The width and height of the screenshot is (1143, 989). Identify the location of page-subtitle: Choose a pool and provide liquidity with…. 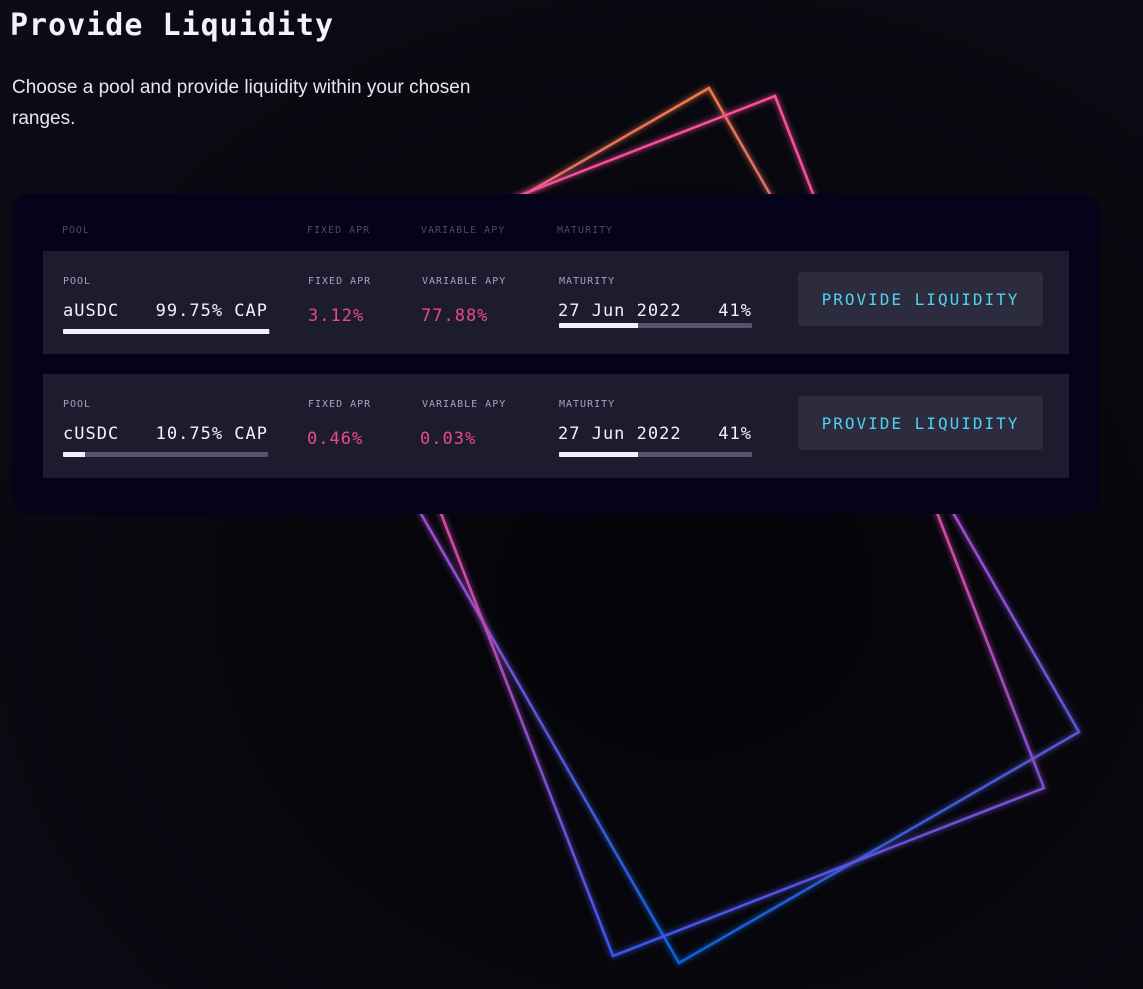
(241, 103).